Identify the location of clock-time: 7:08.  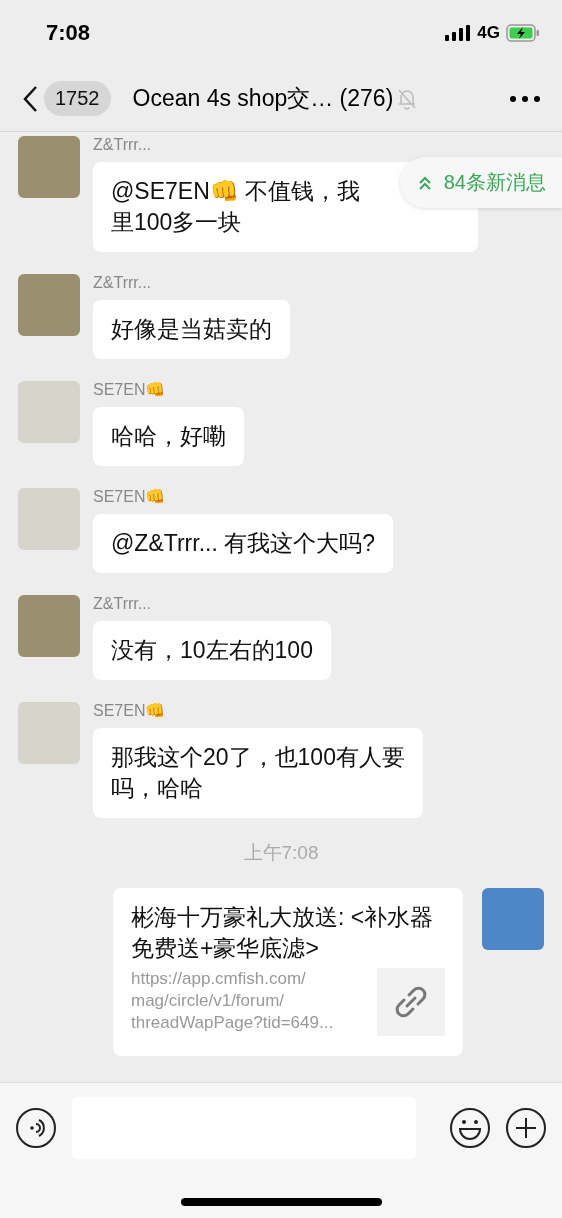
(69, 33).